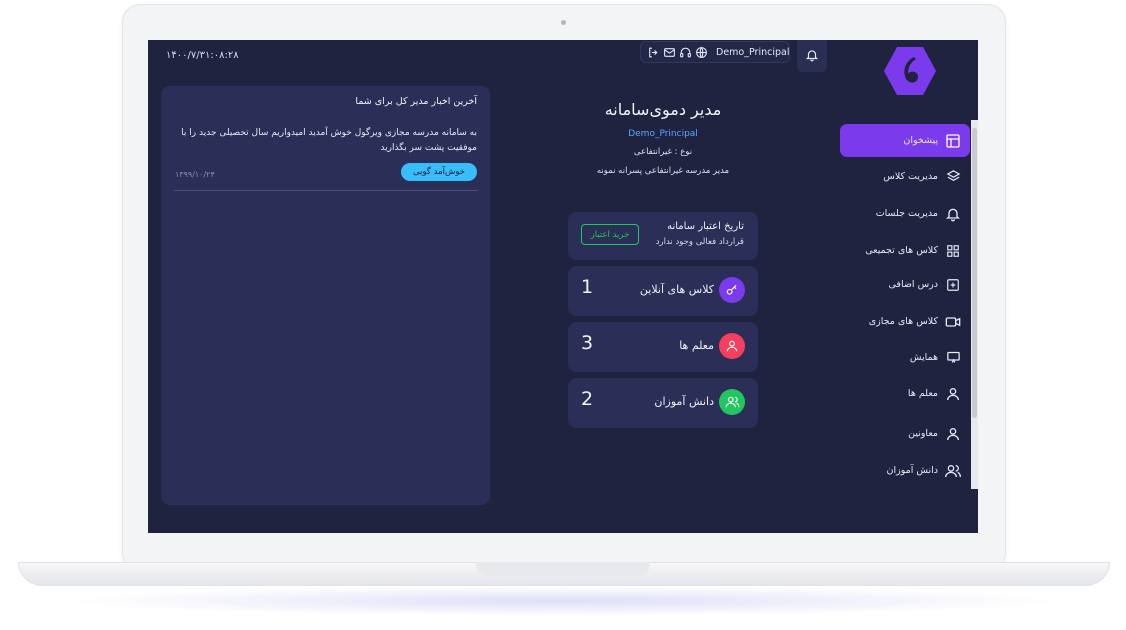  Describe the element at coordinates (974, 273) in the screenshot. I see `scrollbar-thumb` at that location.